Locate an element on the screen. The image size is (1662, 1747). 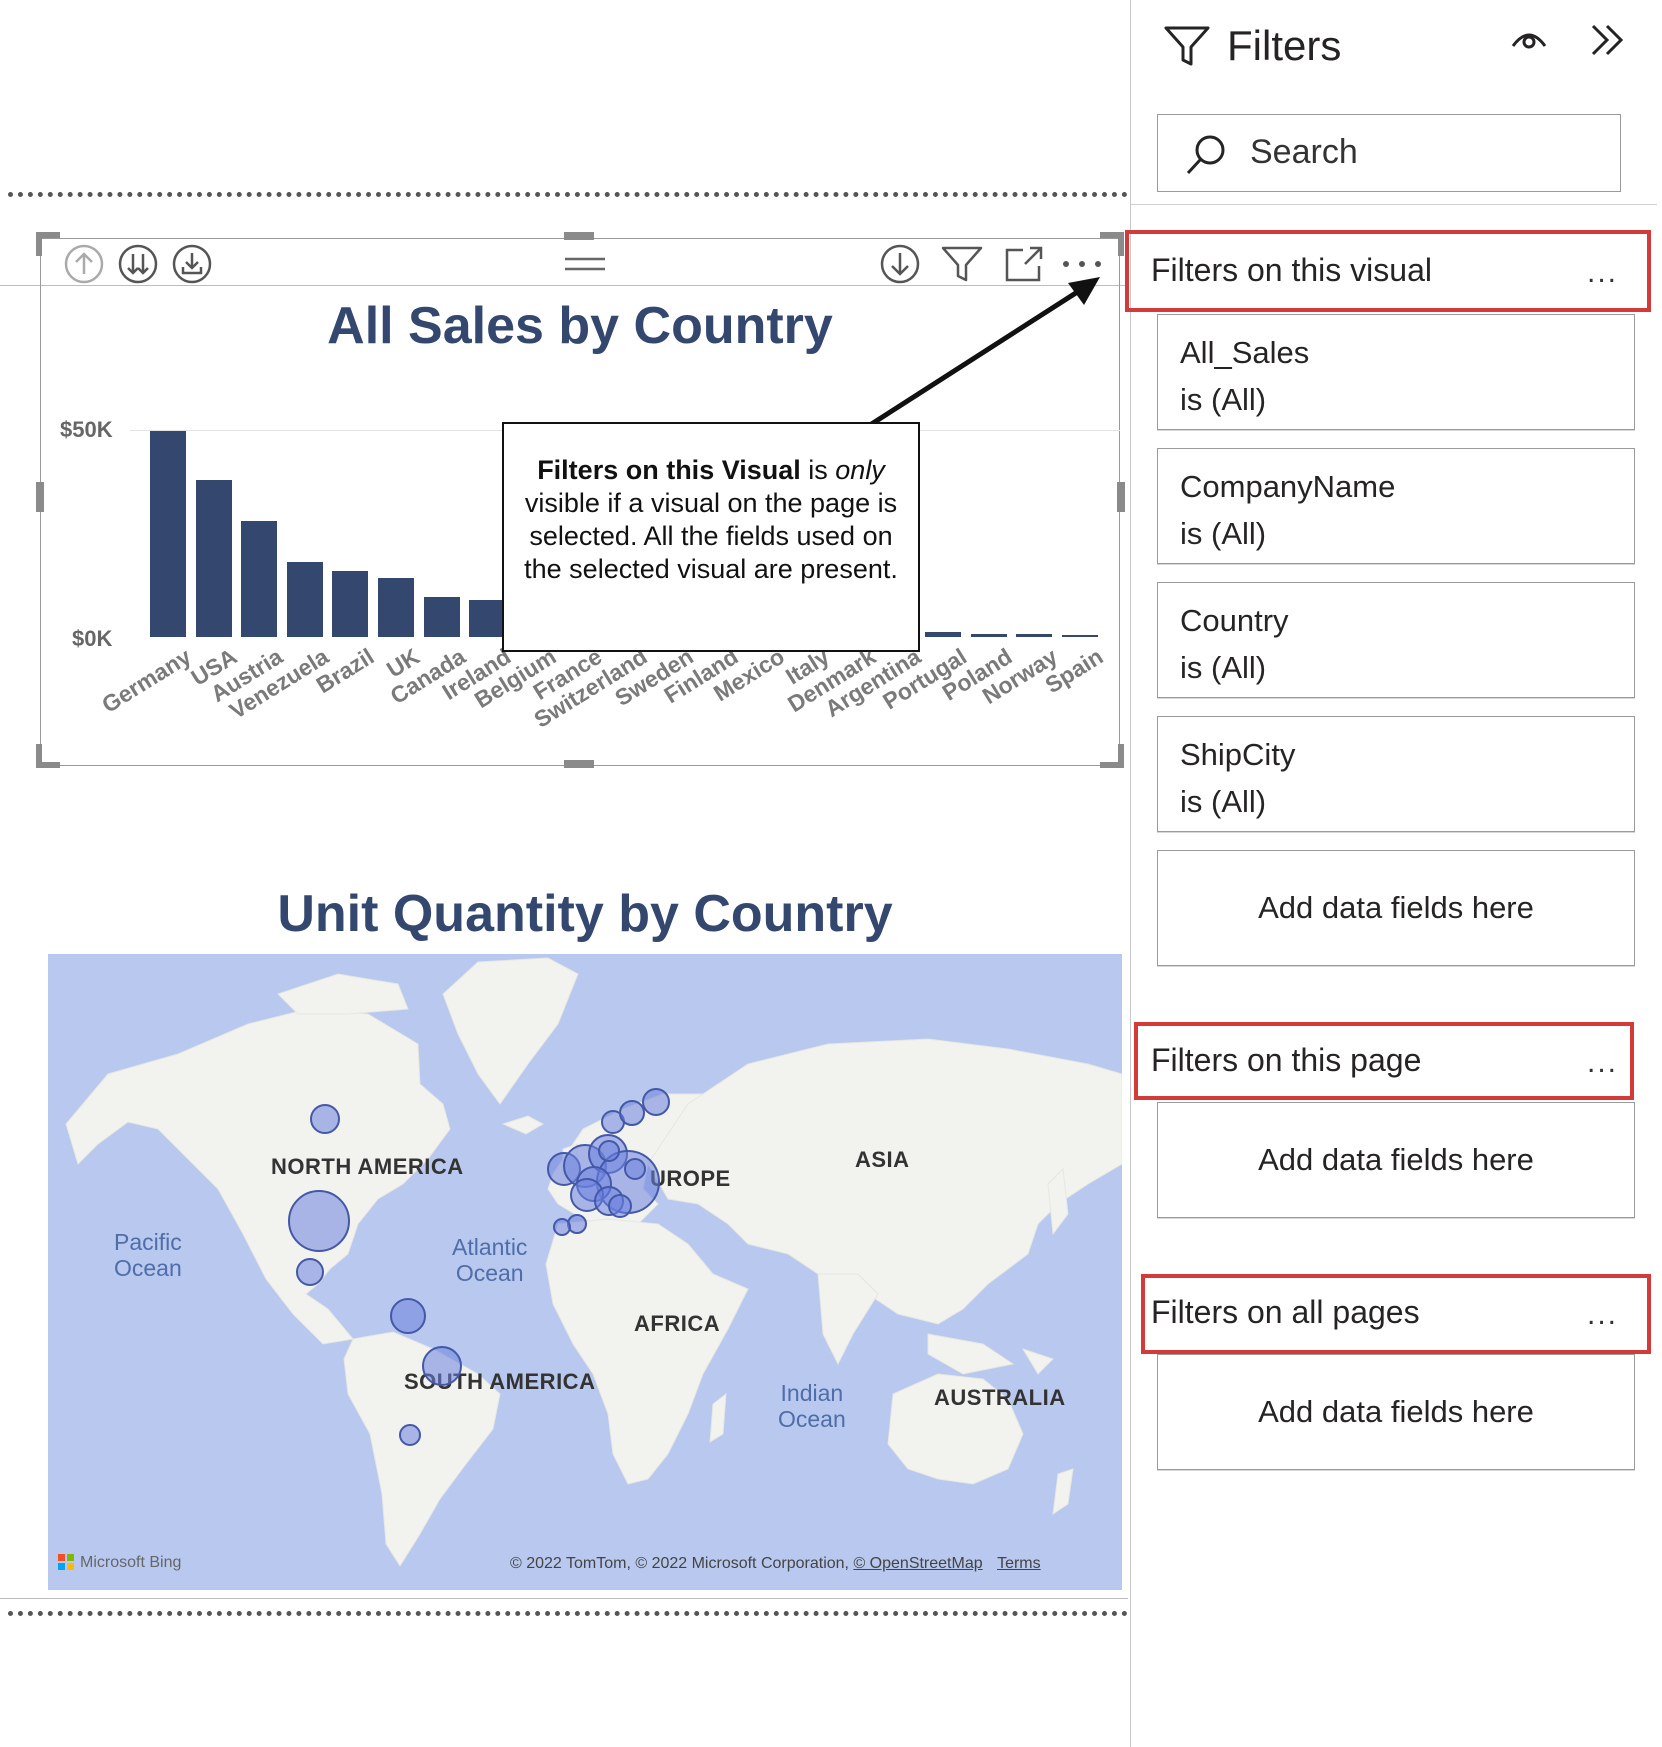
resize-handle-br is located at coordinates (1121, 756).